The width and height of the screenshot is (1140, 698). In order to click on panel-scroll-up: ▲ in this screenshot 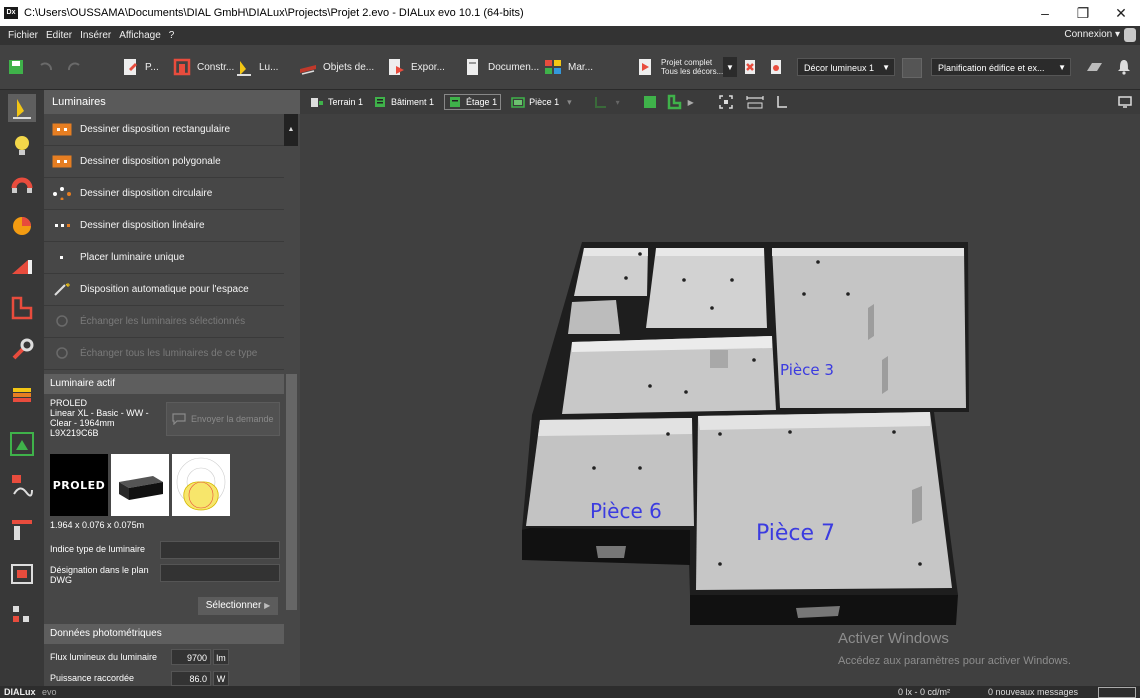, I will do `click(291, 130)`.